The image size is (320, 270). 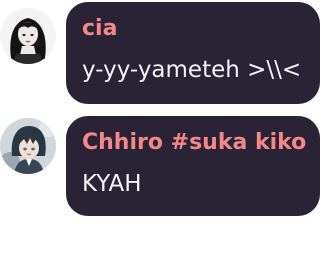 I want to click on message-text: KYAH, so click(x=112, y=184).